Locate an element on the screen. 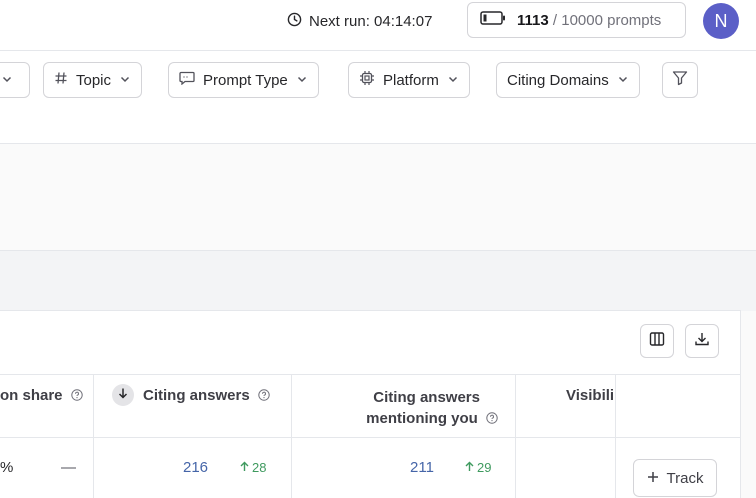 This screenshot has width=756, height=498. section-band is located at coordinates (378, 280).